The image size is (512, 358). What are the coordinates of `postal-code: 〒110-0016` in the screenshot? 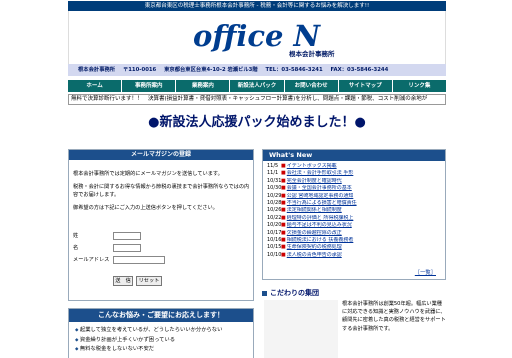 It's located at (139, 70).